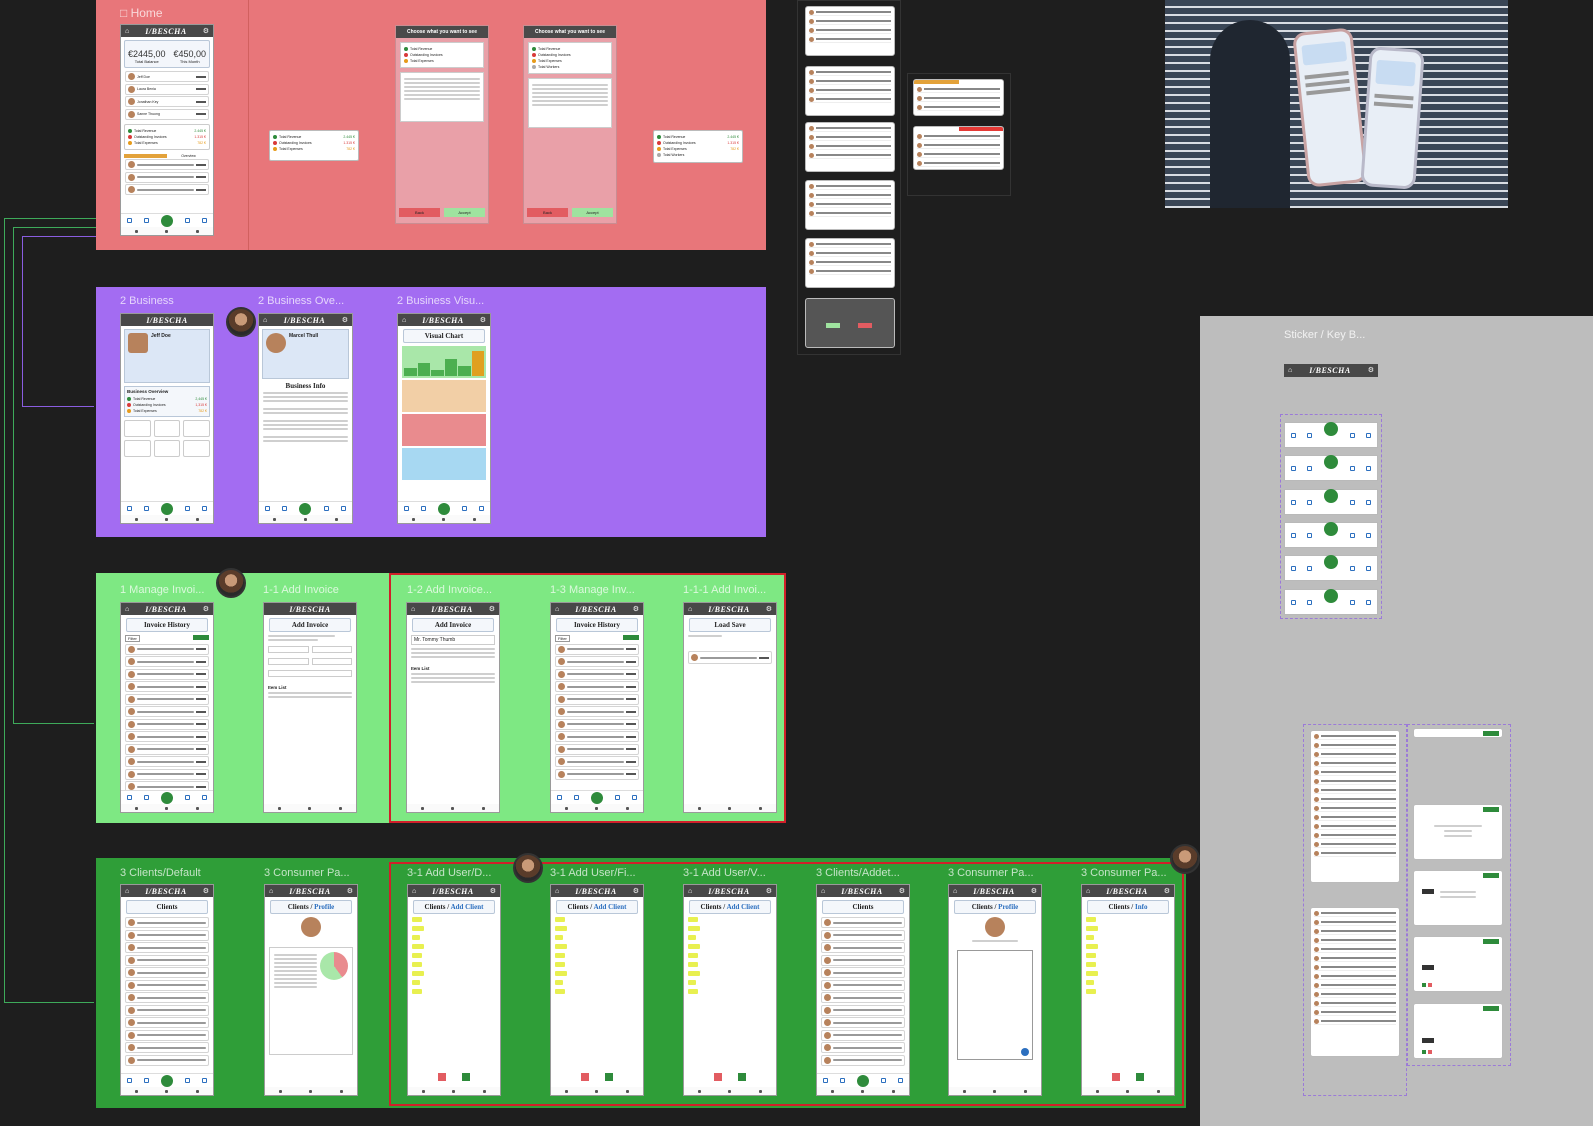 The image size is (1593, 1126). What do you see at coordinates (166, 31) in the screenshot?
I see `app-brand: I/BESCHA` at bounding box center [166, 31].